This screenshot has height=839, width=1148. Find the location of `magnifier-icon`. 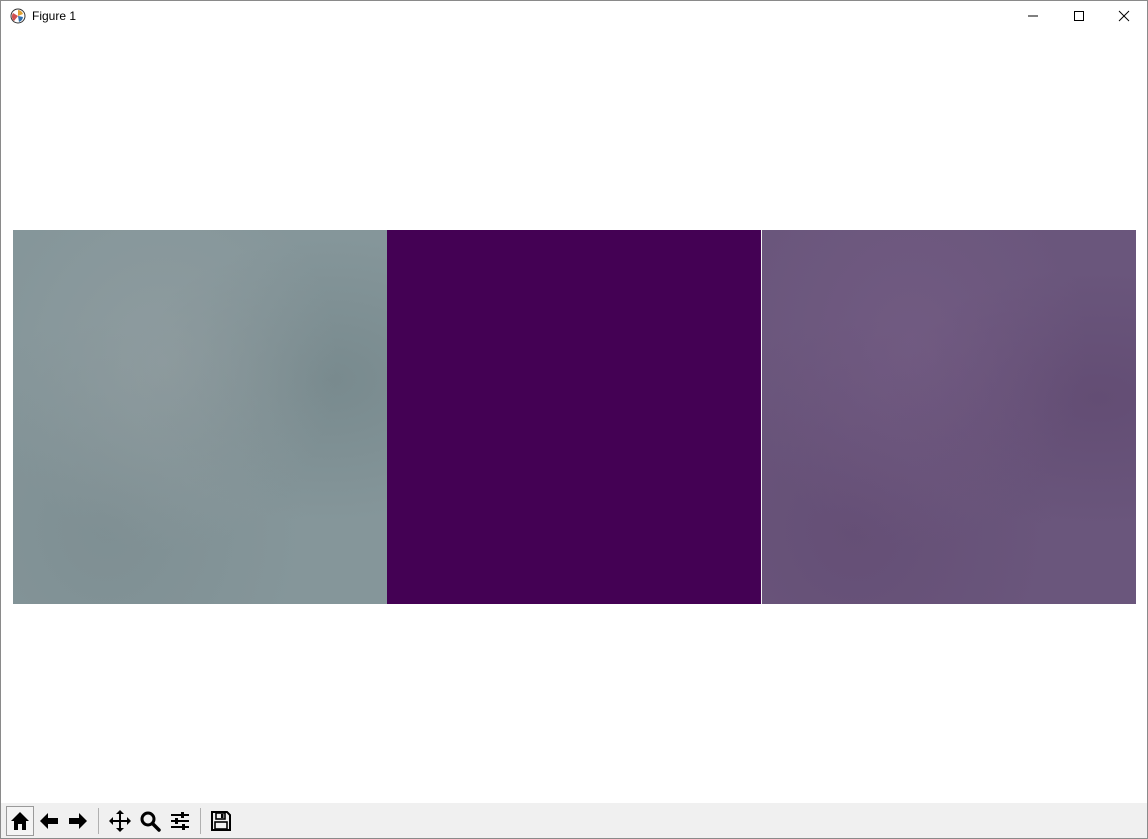

magnifier-icon is located at coordinates (150, 821).